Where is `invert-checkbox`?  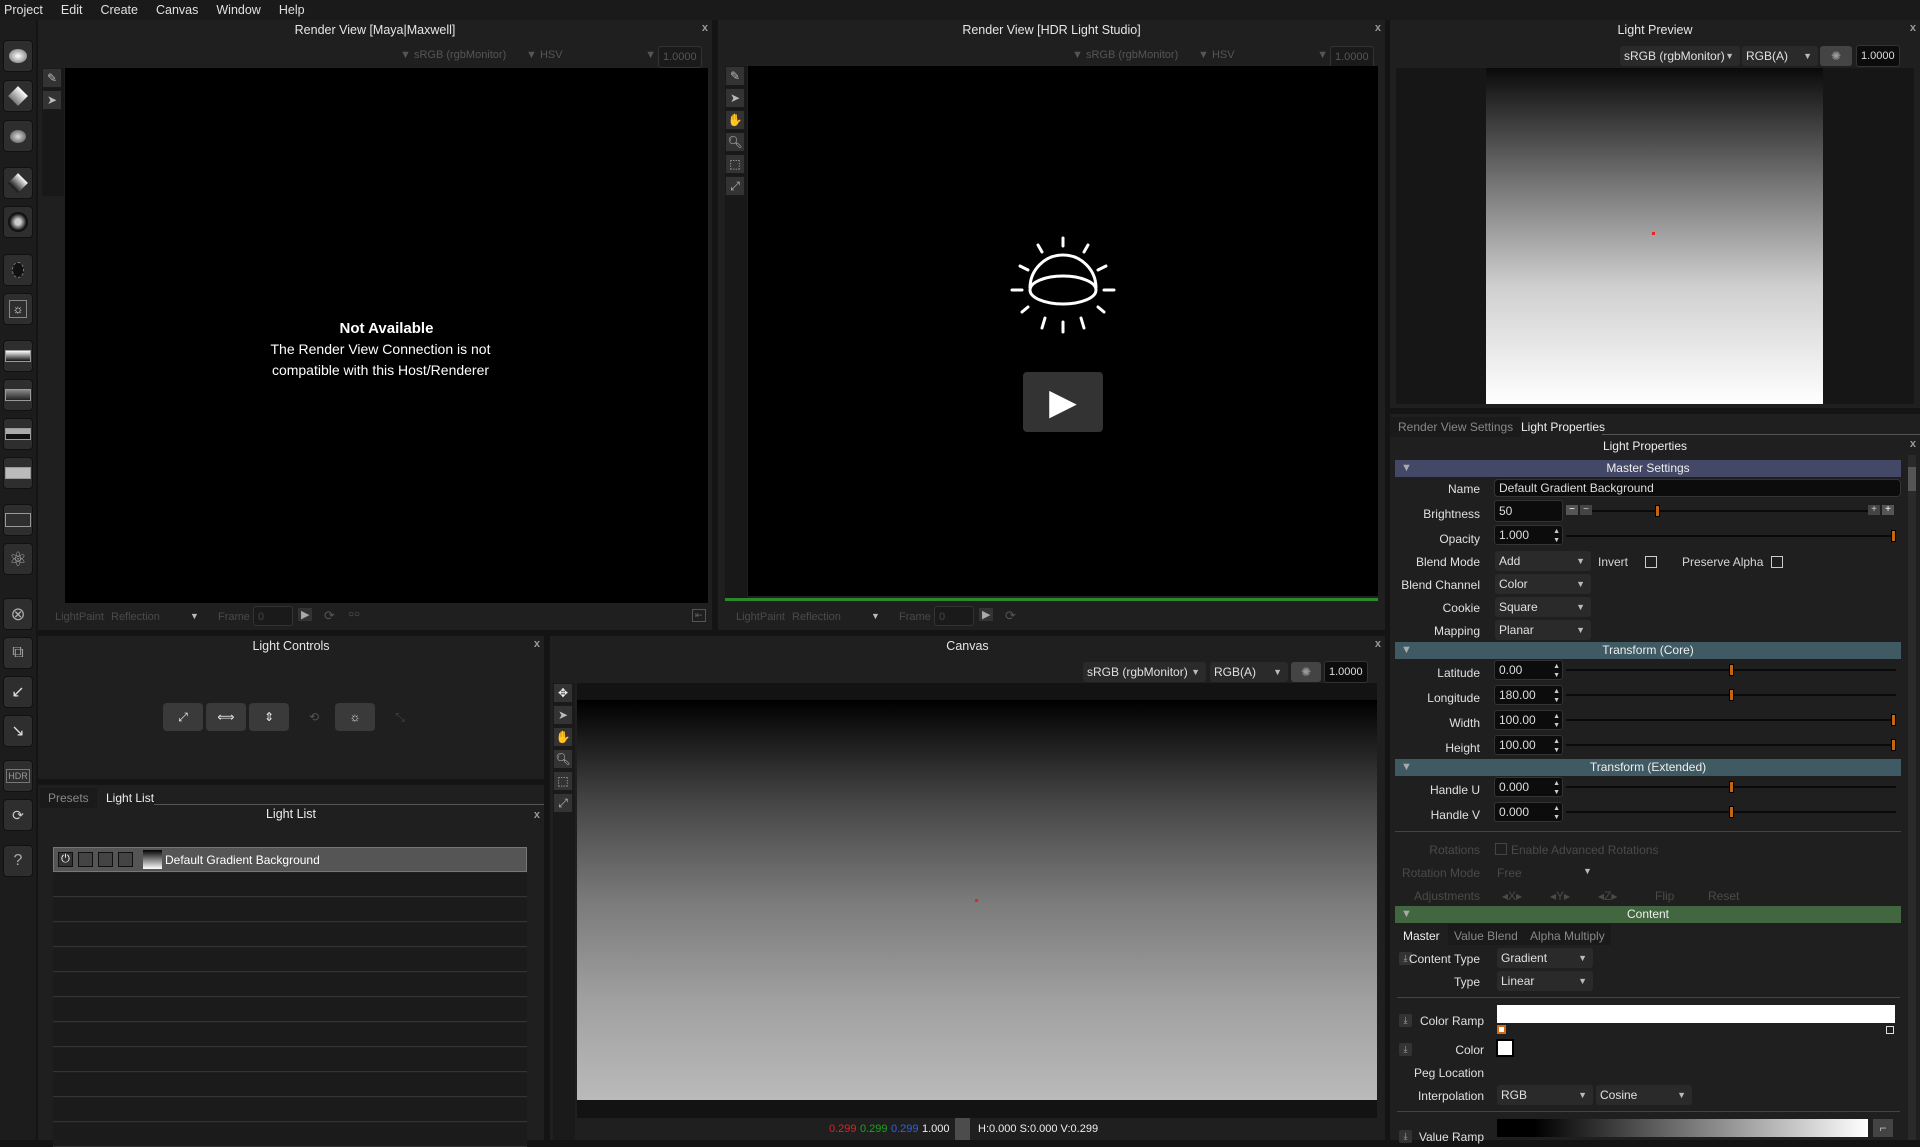 invert-checkbox is located at coordinates (1651, 562).